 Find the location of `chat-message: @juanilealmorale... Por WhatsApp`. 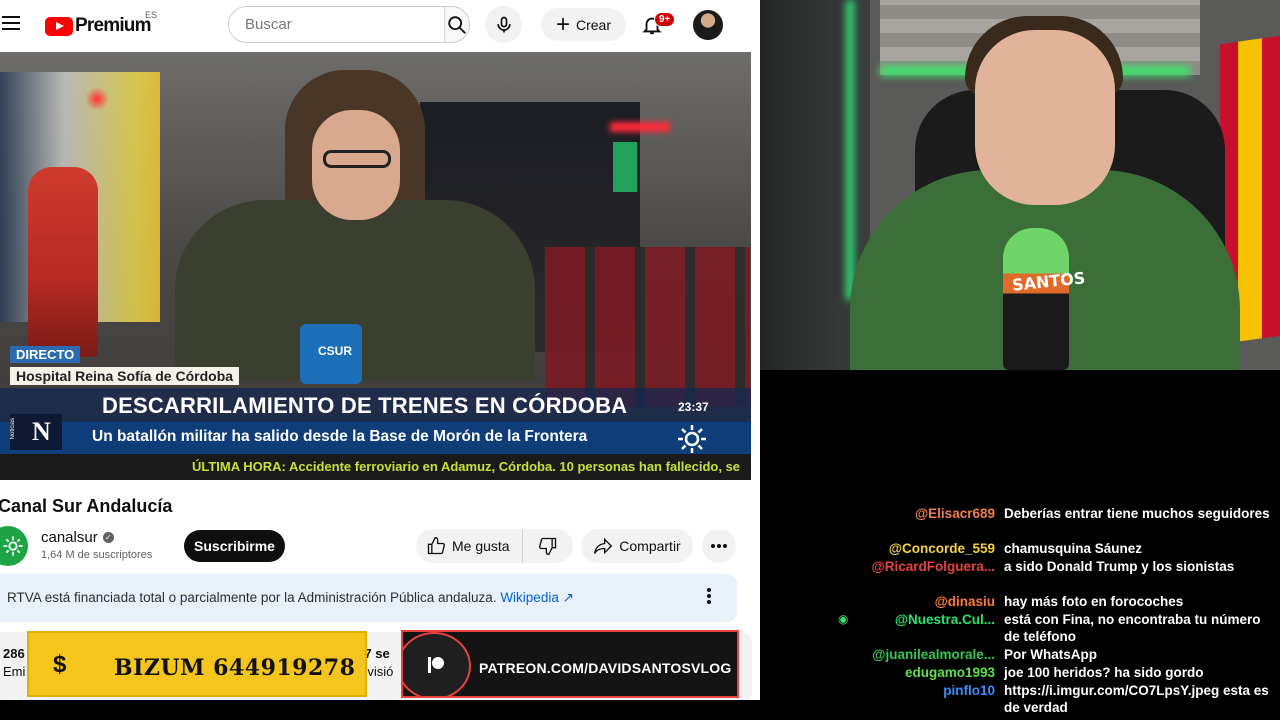

chat-message: @juanilealmorale... Por WhatsApp is located at coordinates (1020, 654).